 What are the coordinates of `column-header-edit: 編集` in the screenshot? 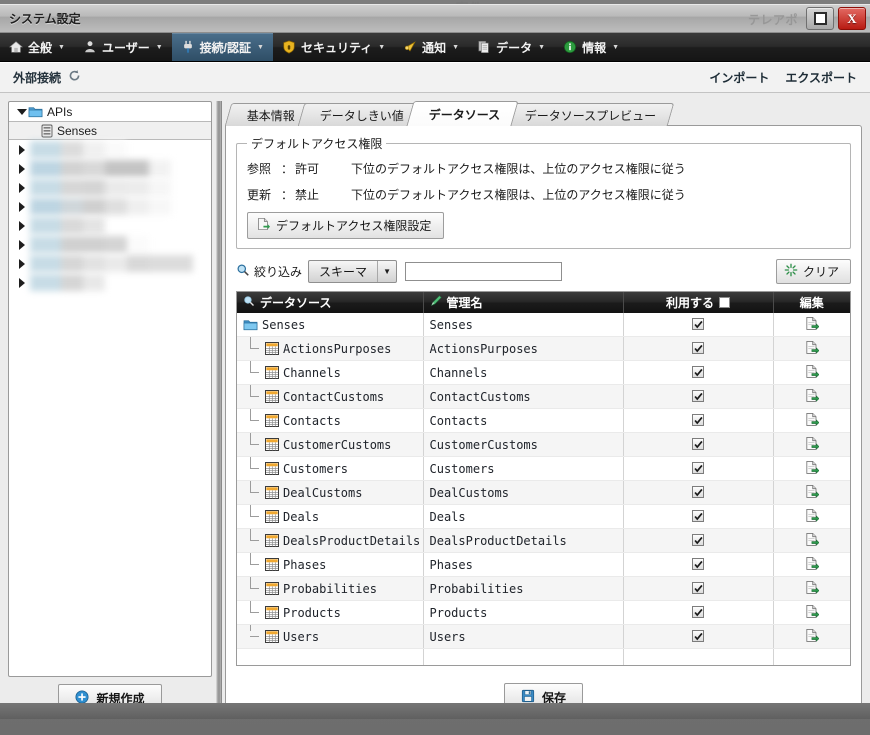 It's located at (811, 302).